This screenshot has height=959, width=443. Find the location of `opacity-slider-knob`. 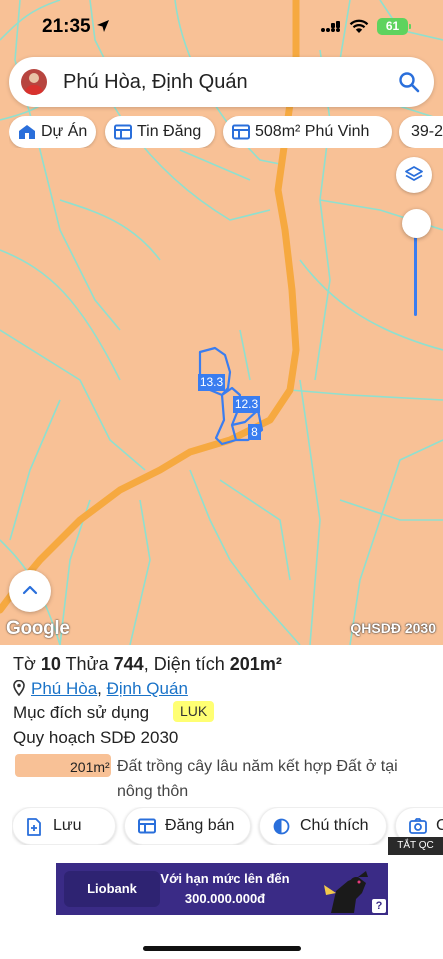

opacity-slider-knob is located at coordinates (416, 223).